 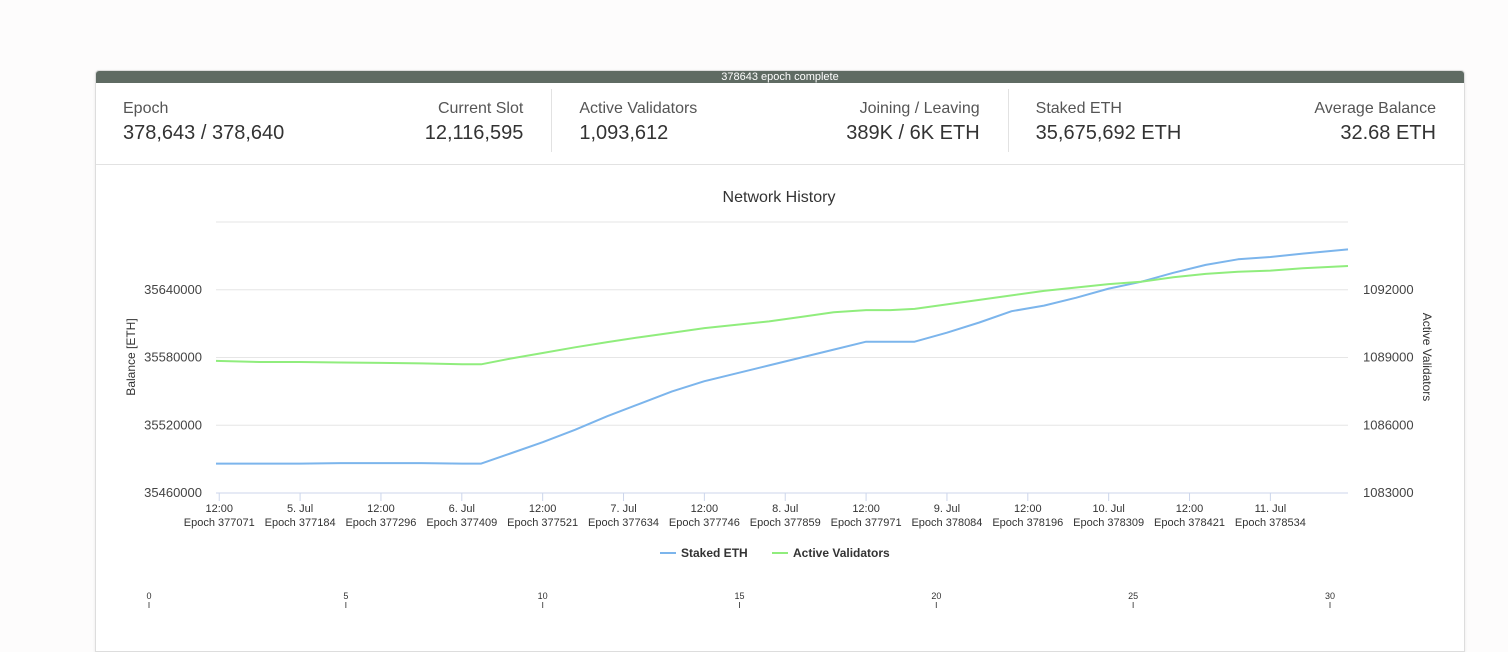 I want to click on stat-active-validators: Active Validators 1,093,612, so click(x=638, y=125).